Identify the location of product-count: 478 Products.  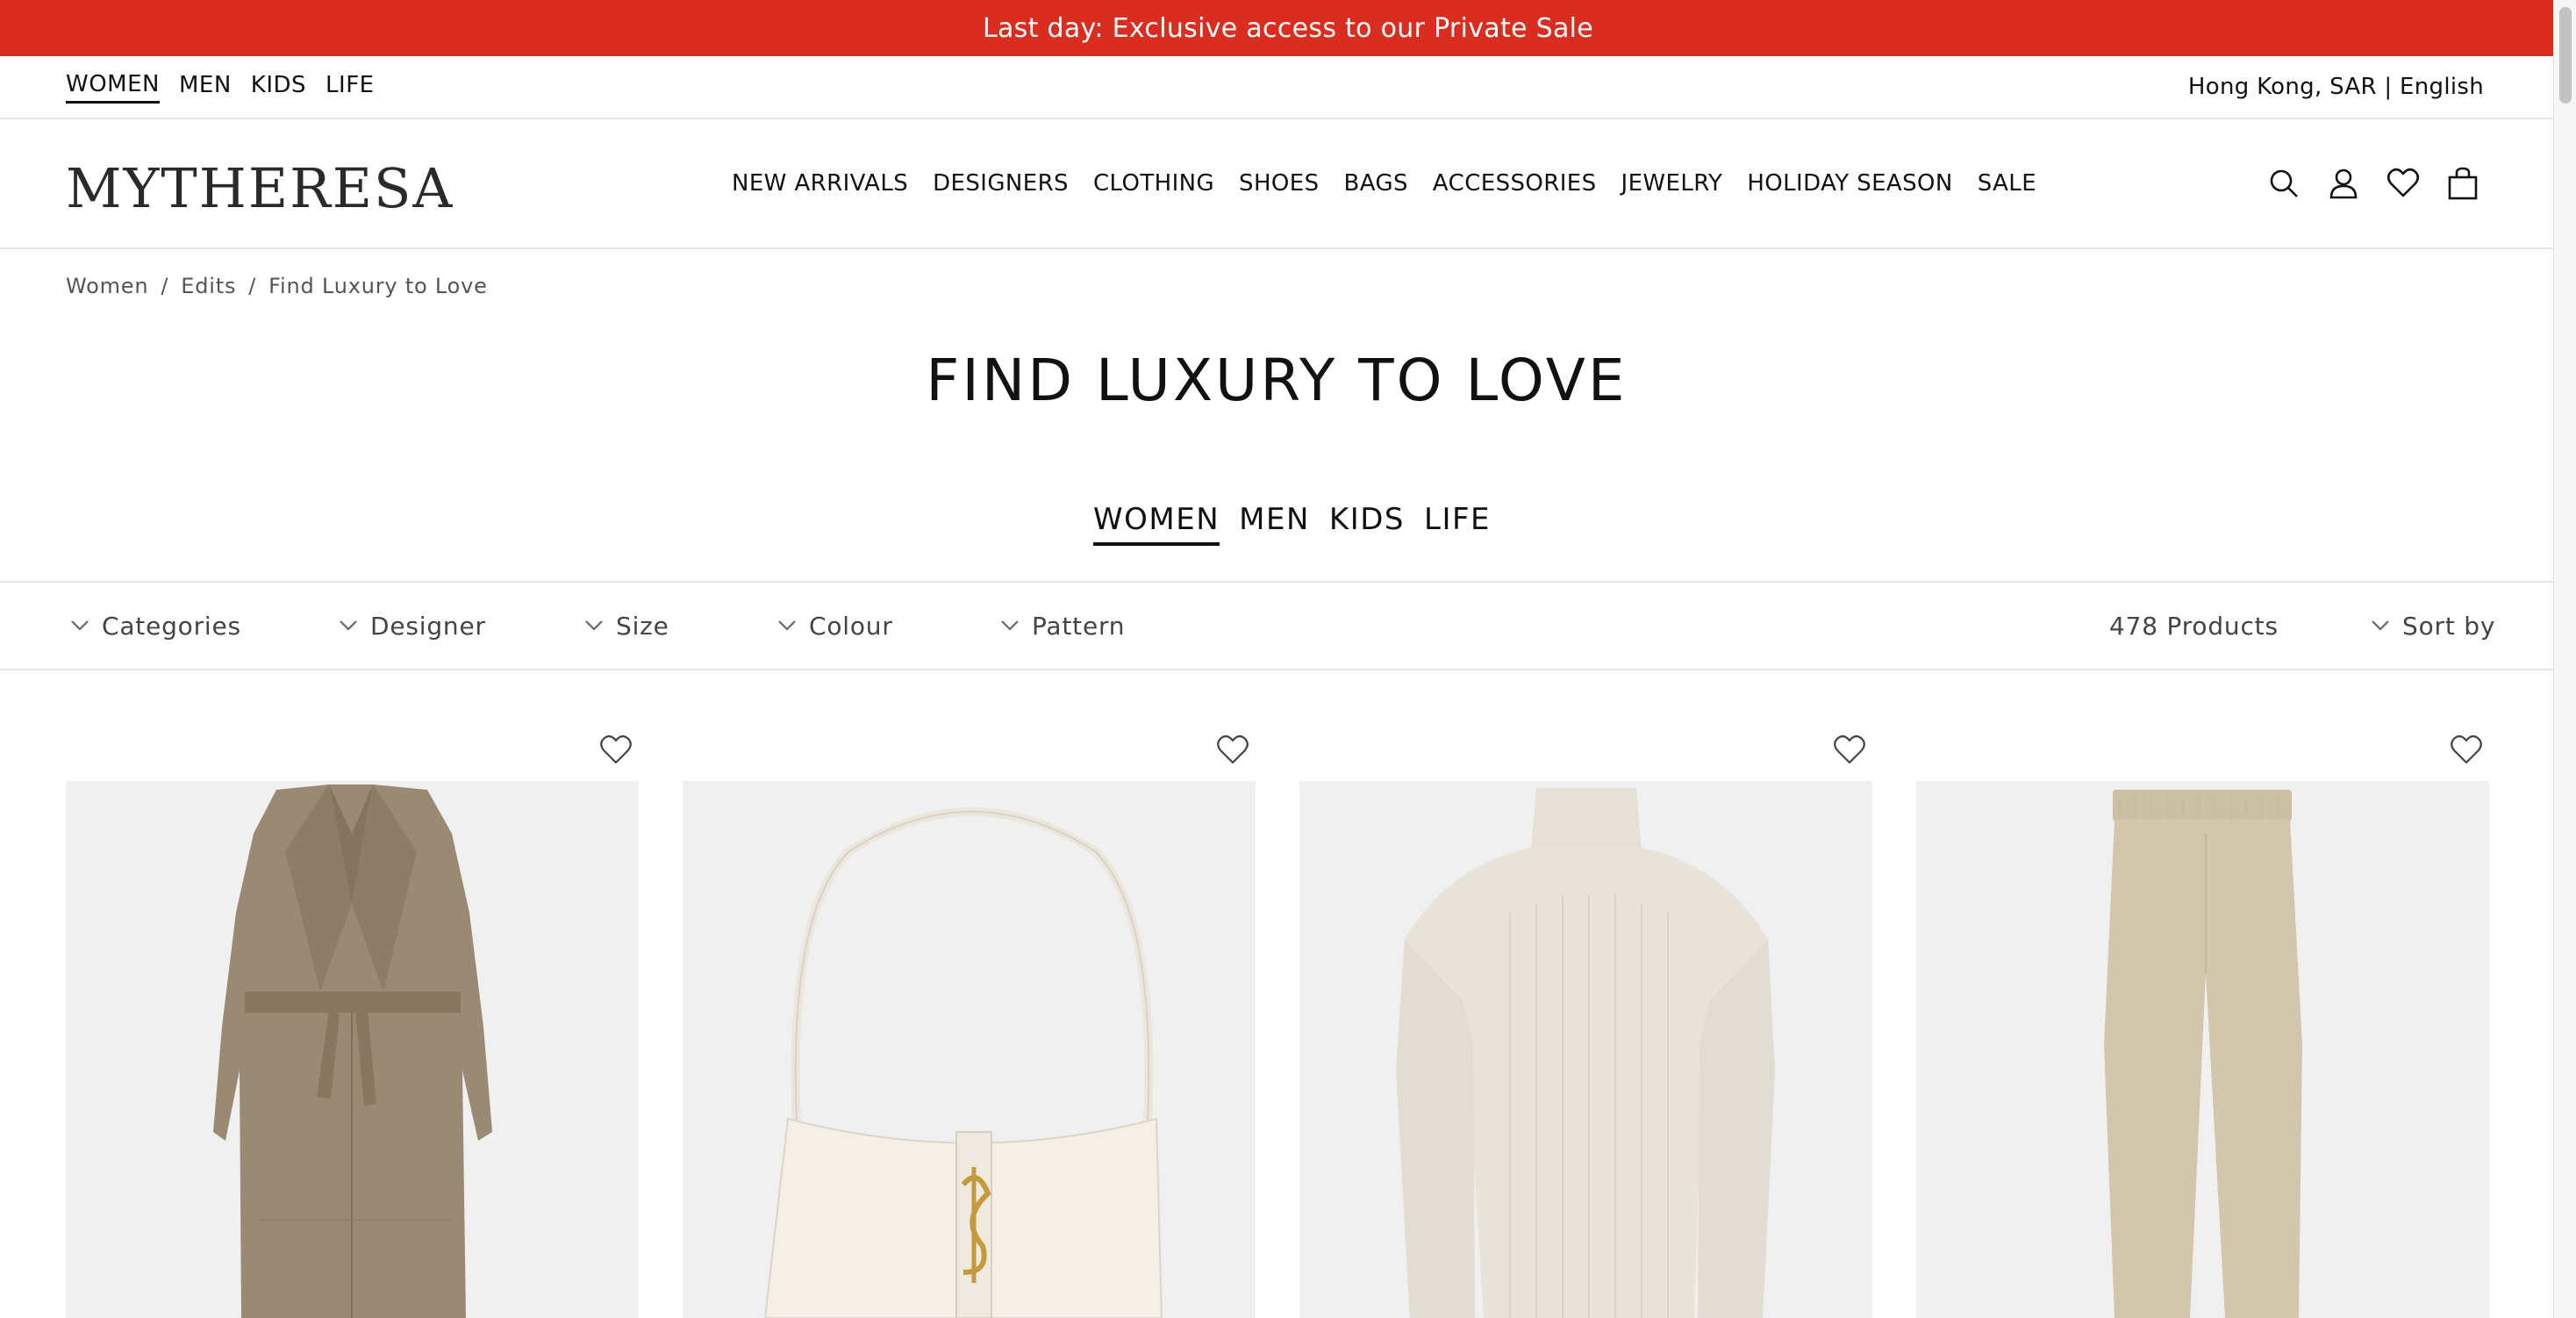
(2194, 626).